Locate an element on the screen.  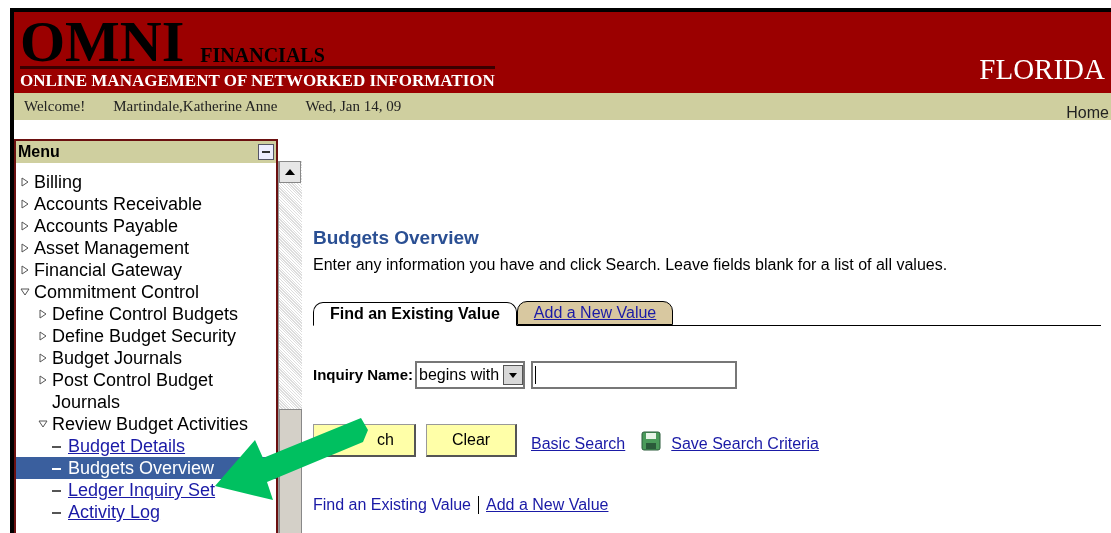
tab: Add a New Value is located at coordinates (595, 313).